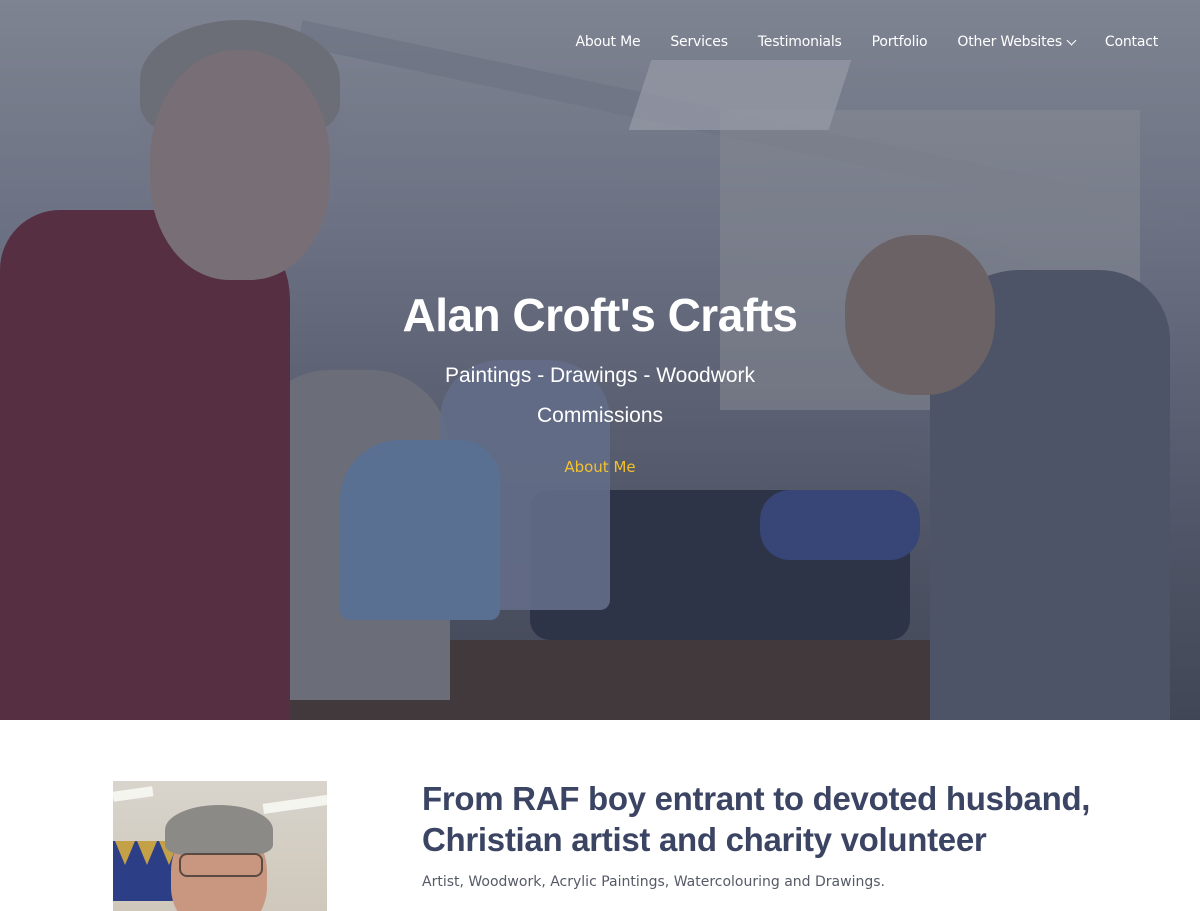  I want to click on nav-portfolio: Portfolio, so click(900, 42).